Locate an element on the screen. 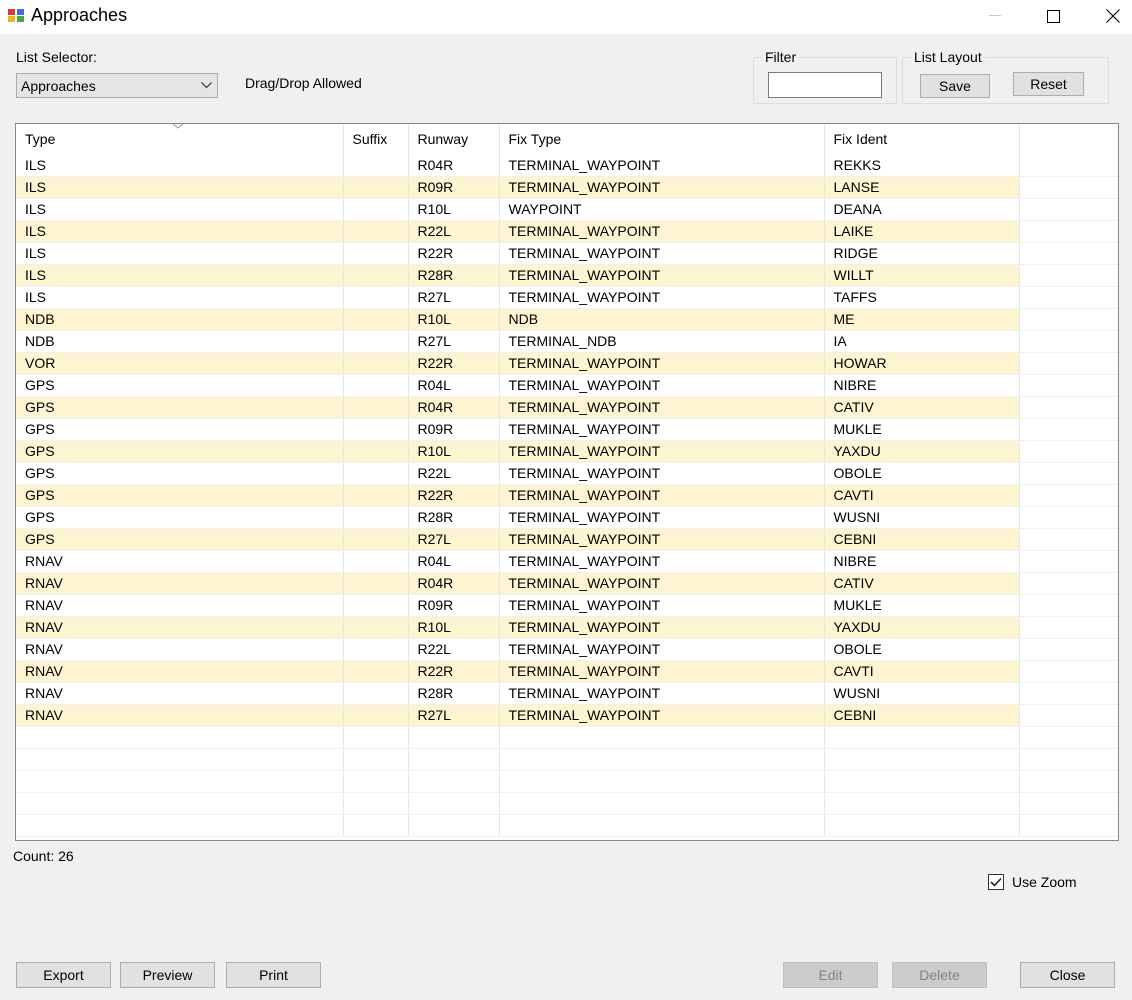 Image resolution: width=1132 pixels, height=1000 pixels. table-row: GPS R27L TERMINAL_WAYPOINT CEBNI is located at coordinates (567, 539).